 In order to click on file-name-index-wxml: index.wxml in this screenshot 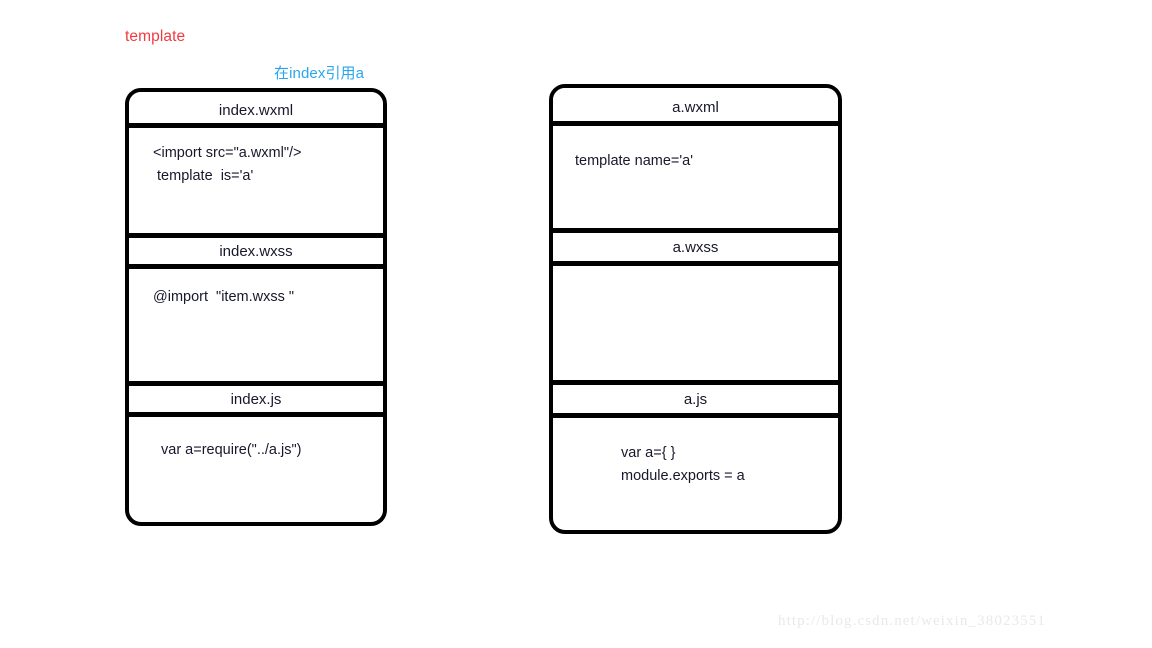, I will do `click(256, 110)`.